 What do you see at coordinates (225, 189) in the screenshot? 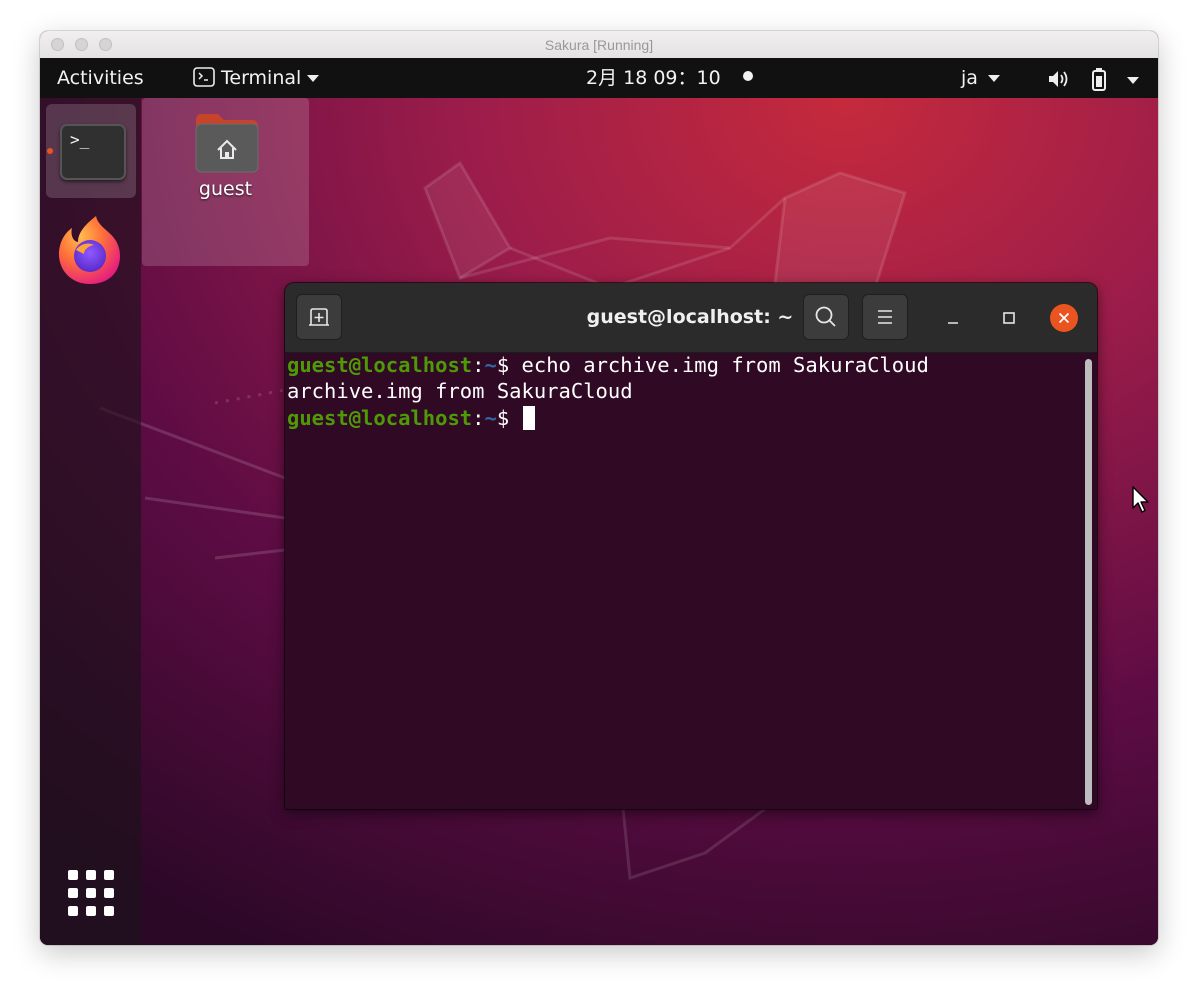
I see `desktop-icon-label: guest` at bounding box center [225, 189].